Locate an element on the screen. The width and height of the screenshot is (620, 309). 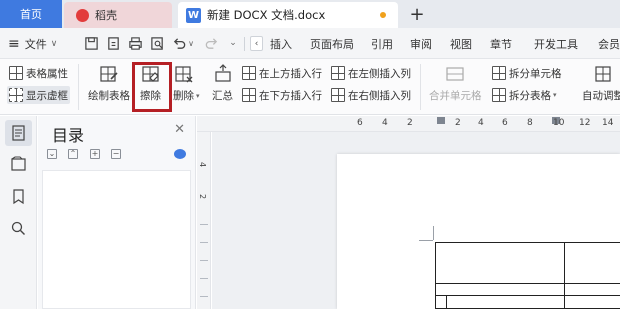
insert-row-below-button: 在下方插入行 is located at coordinates (282, 95).